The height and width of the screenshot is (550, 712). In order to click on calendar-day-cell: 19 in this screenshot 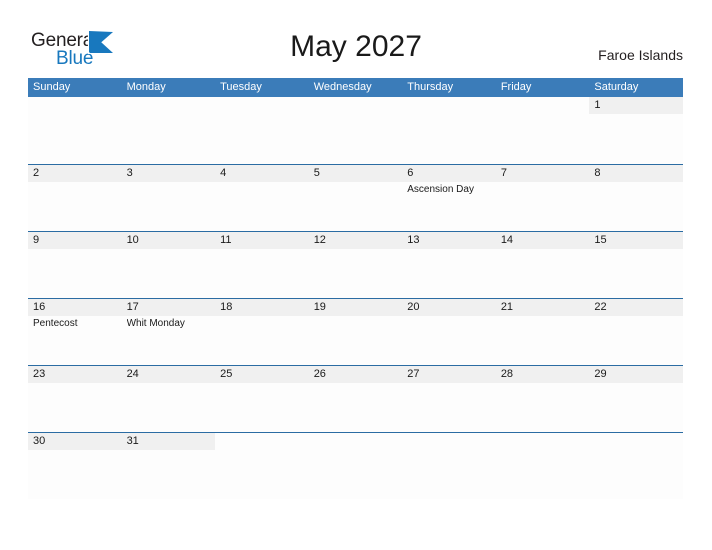, I will do `click(355, 332)`.